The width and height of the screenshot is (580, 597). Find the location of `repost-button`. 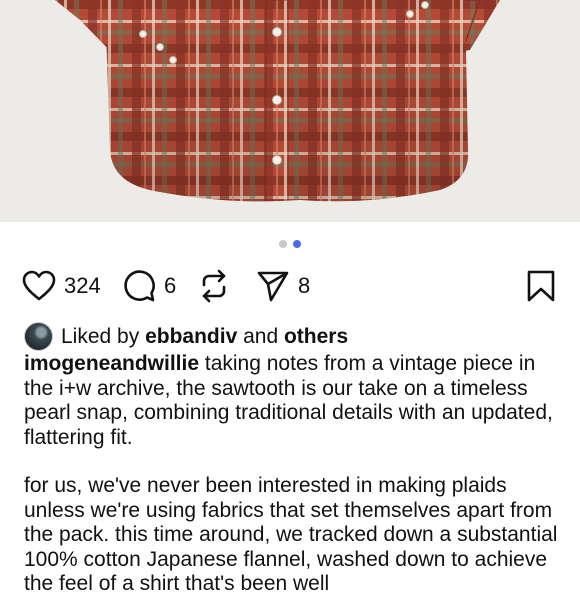

repost-button is located at coordinates (214, 286).